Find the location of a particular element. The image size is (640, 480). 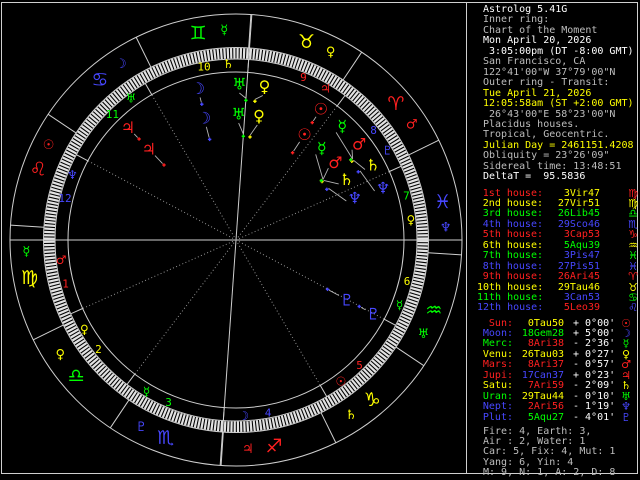

house-row-label: 12th house: is located at coordinates (510, 308).